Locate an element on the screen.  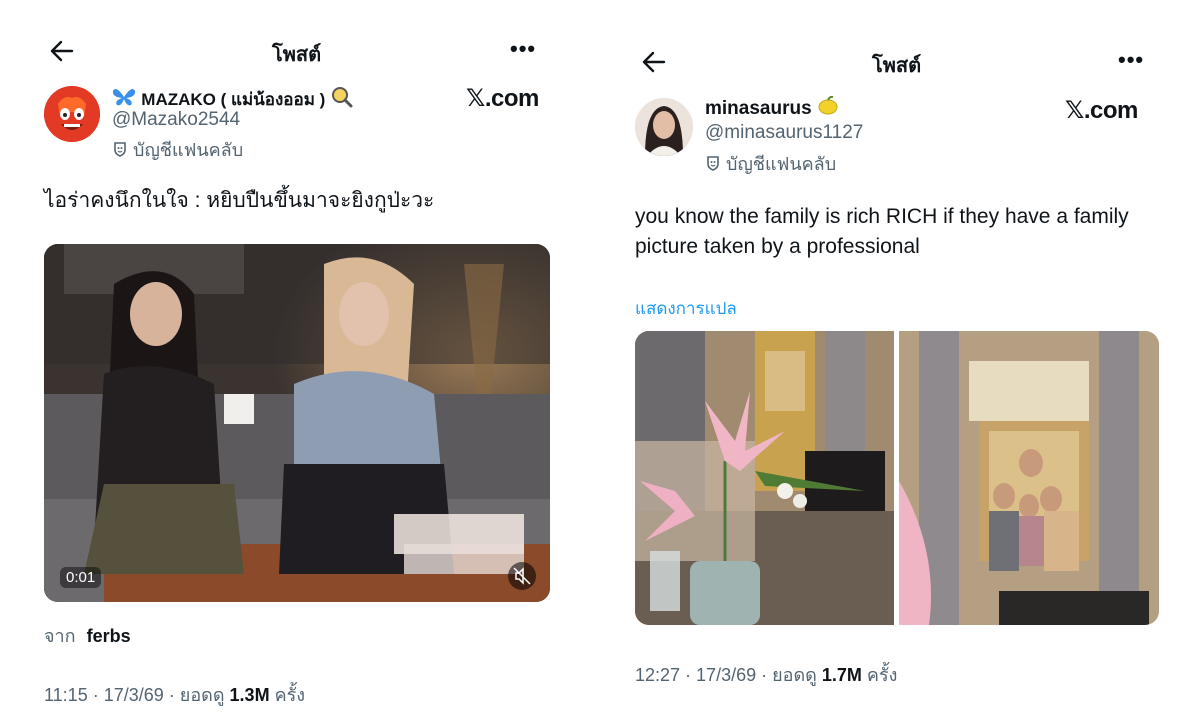
author-name-row: minasaurus is located at coordinates (772, 108).